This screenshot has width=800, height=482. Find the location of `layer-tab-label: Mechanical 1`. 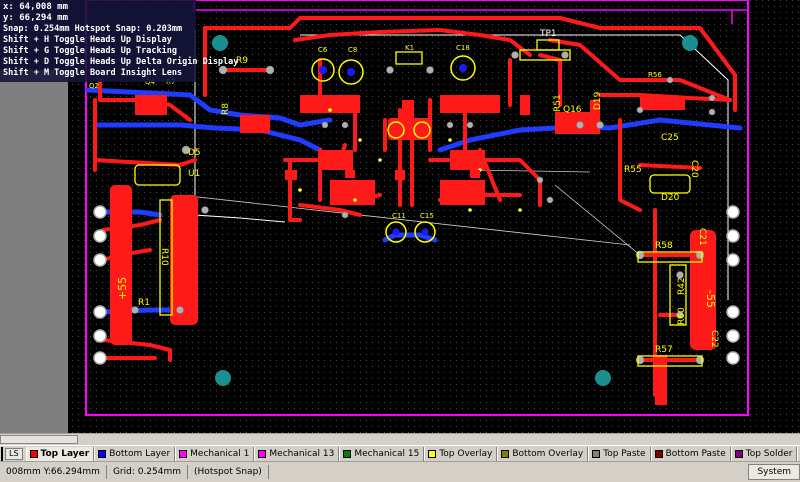

layer-tab-label: Mechanical 1 is located at coordinates (220, 454).